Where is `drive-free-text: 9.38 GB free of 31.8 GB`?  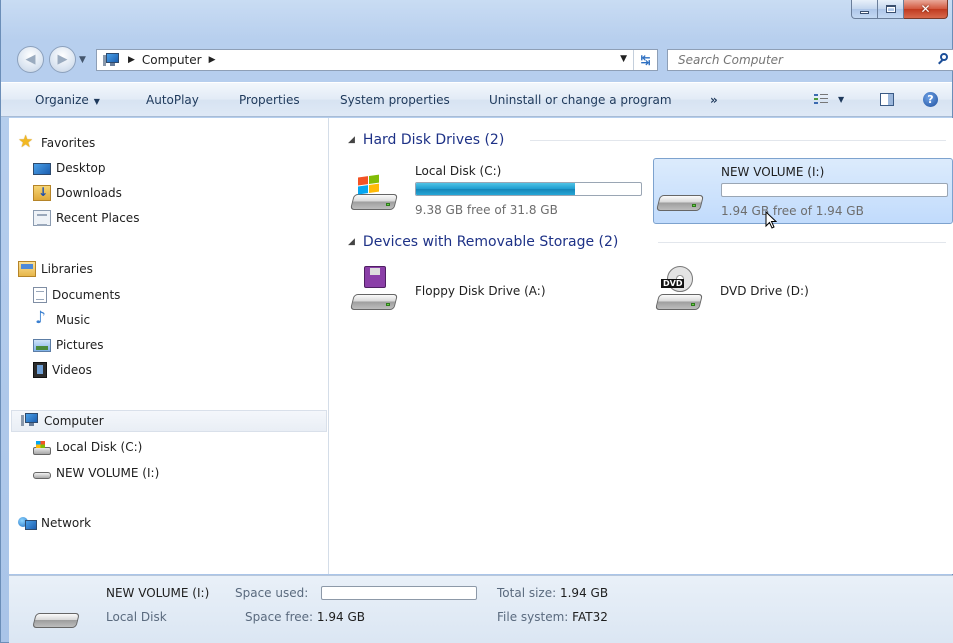
drive-free-text: 9.38 GB free of 31.8 GB is located at coordinates (486, 210).